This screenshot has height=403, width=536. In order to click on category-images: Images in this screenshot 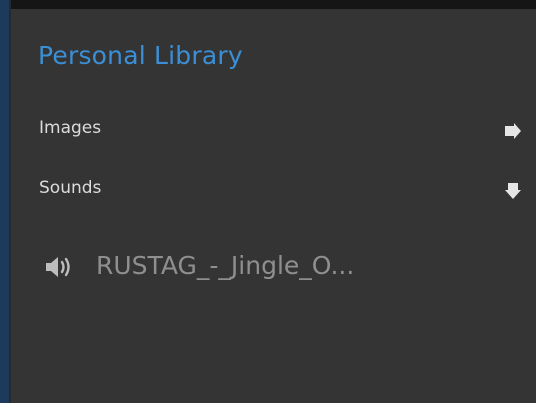, I will do `click(273, 134)`.